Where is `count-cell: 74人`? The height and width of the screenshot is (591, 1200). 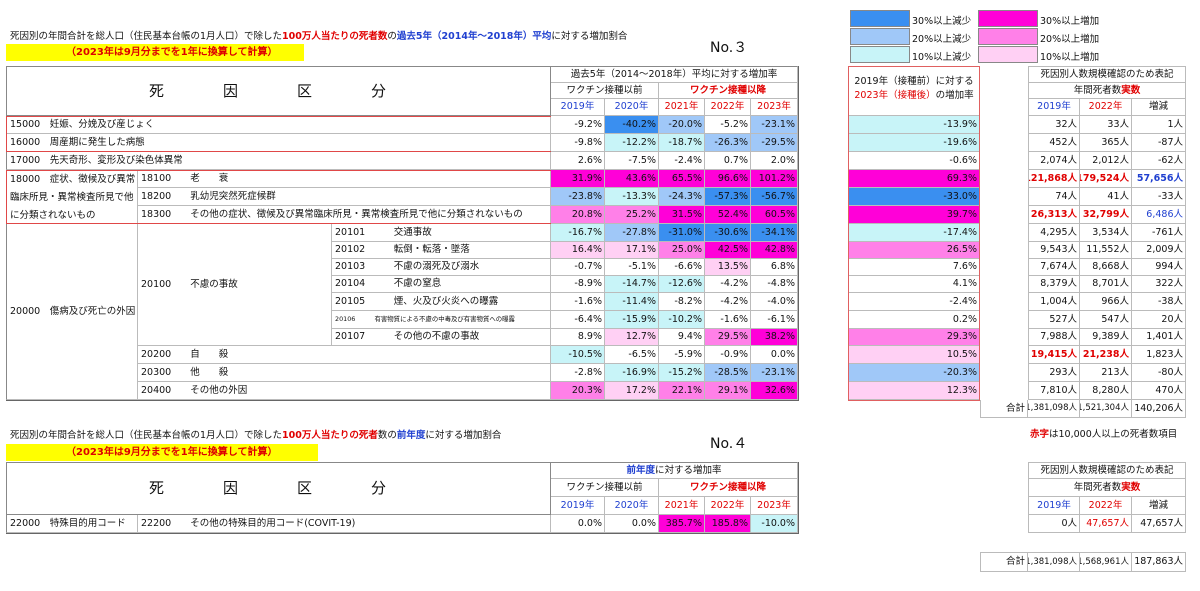 count-cell: 74人 is located at coordinates (1054, 197).